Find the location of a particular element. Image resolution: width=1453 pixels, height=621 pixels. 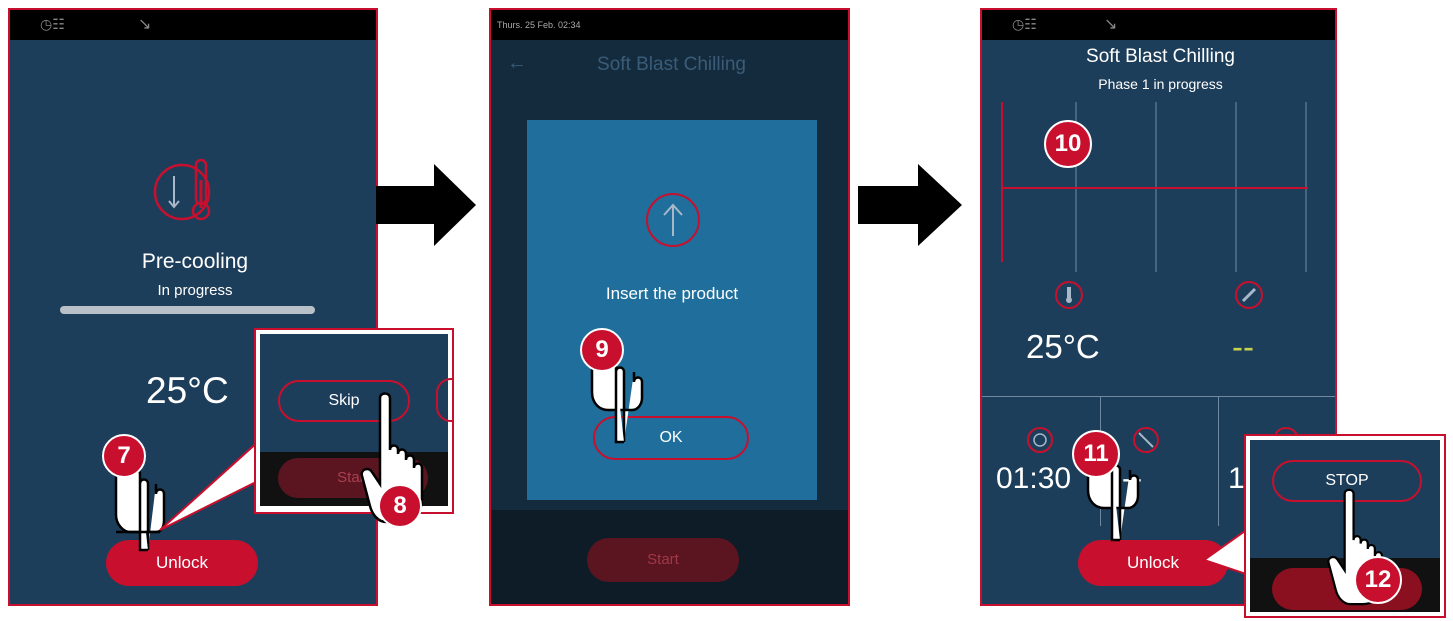

progress-bar is located at coordinates (187, 310).